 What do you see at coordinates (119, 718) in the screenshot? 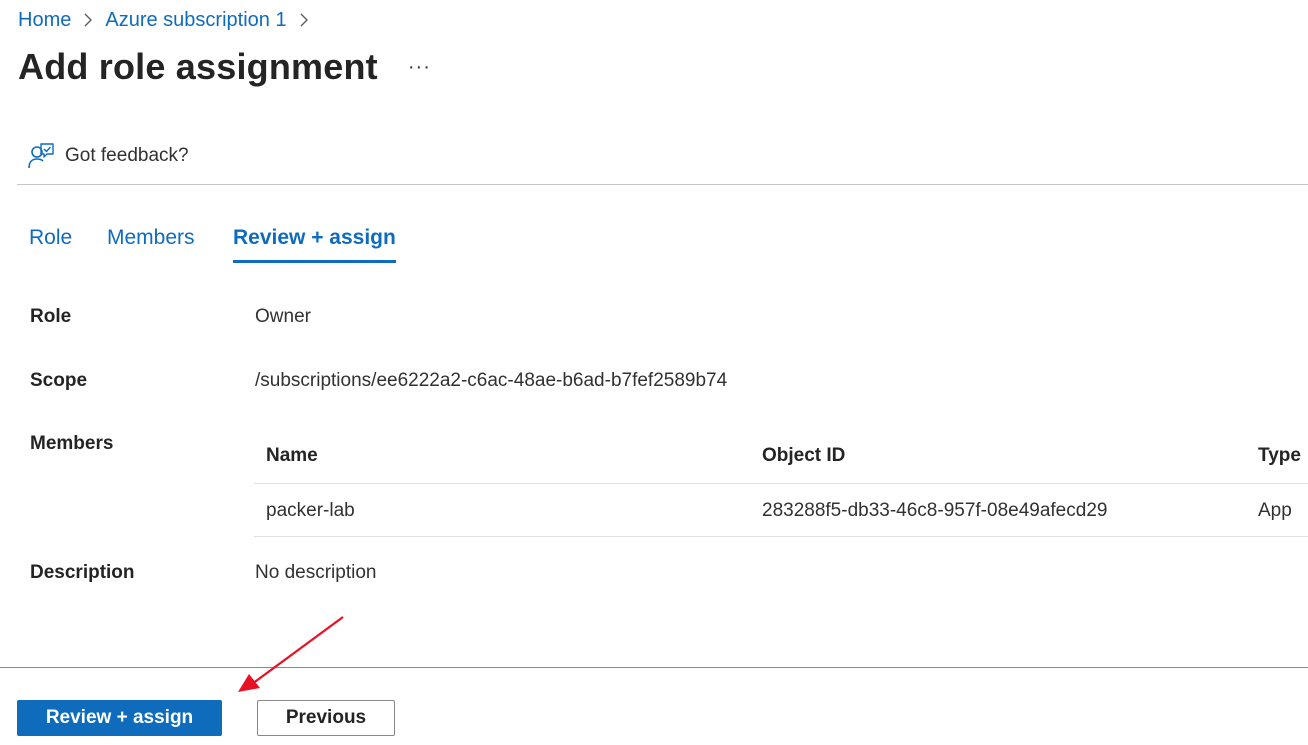
I see `review-assign-button: Review + assign` at bounding box center [119, 718].